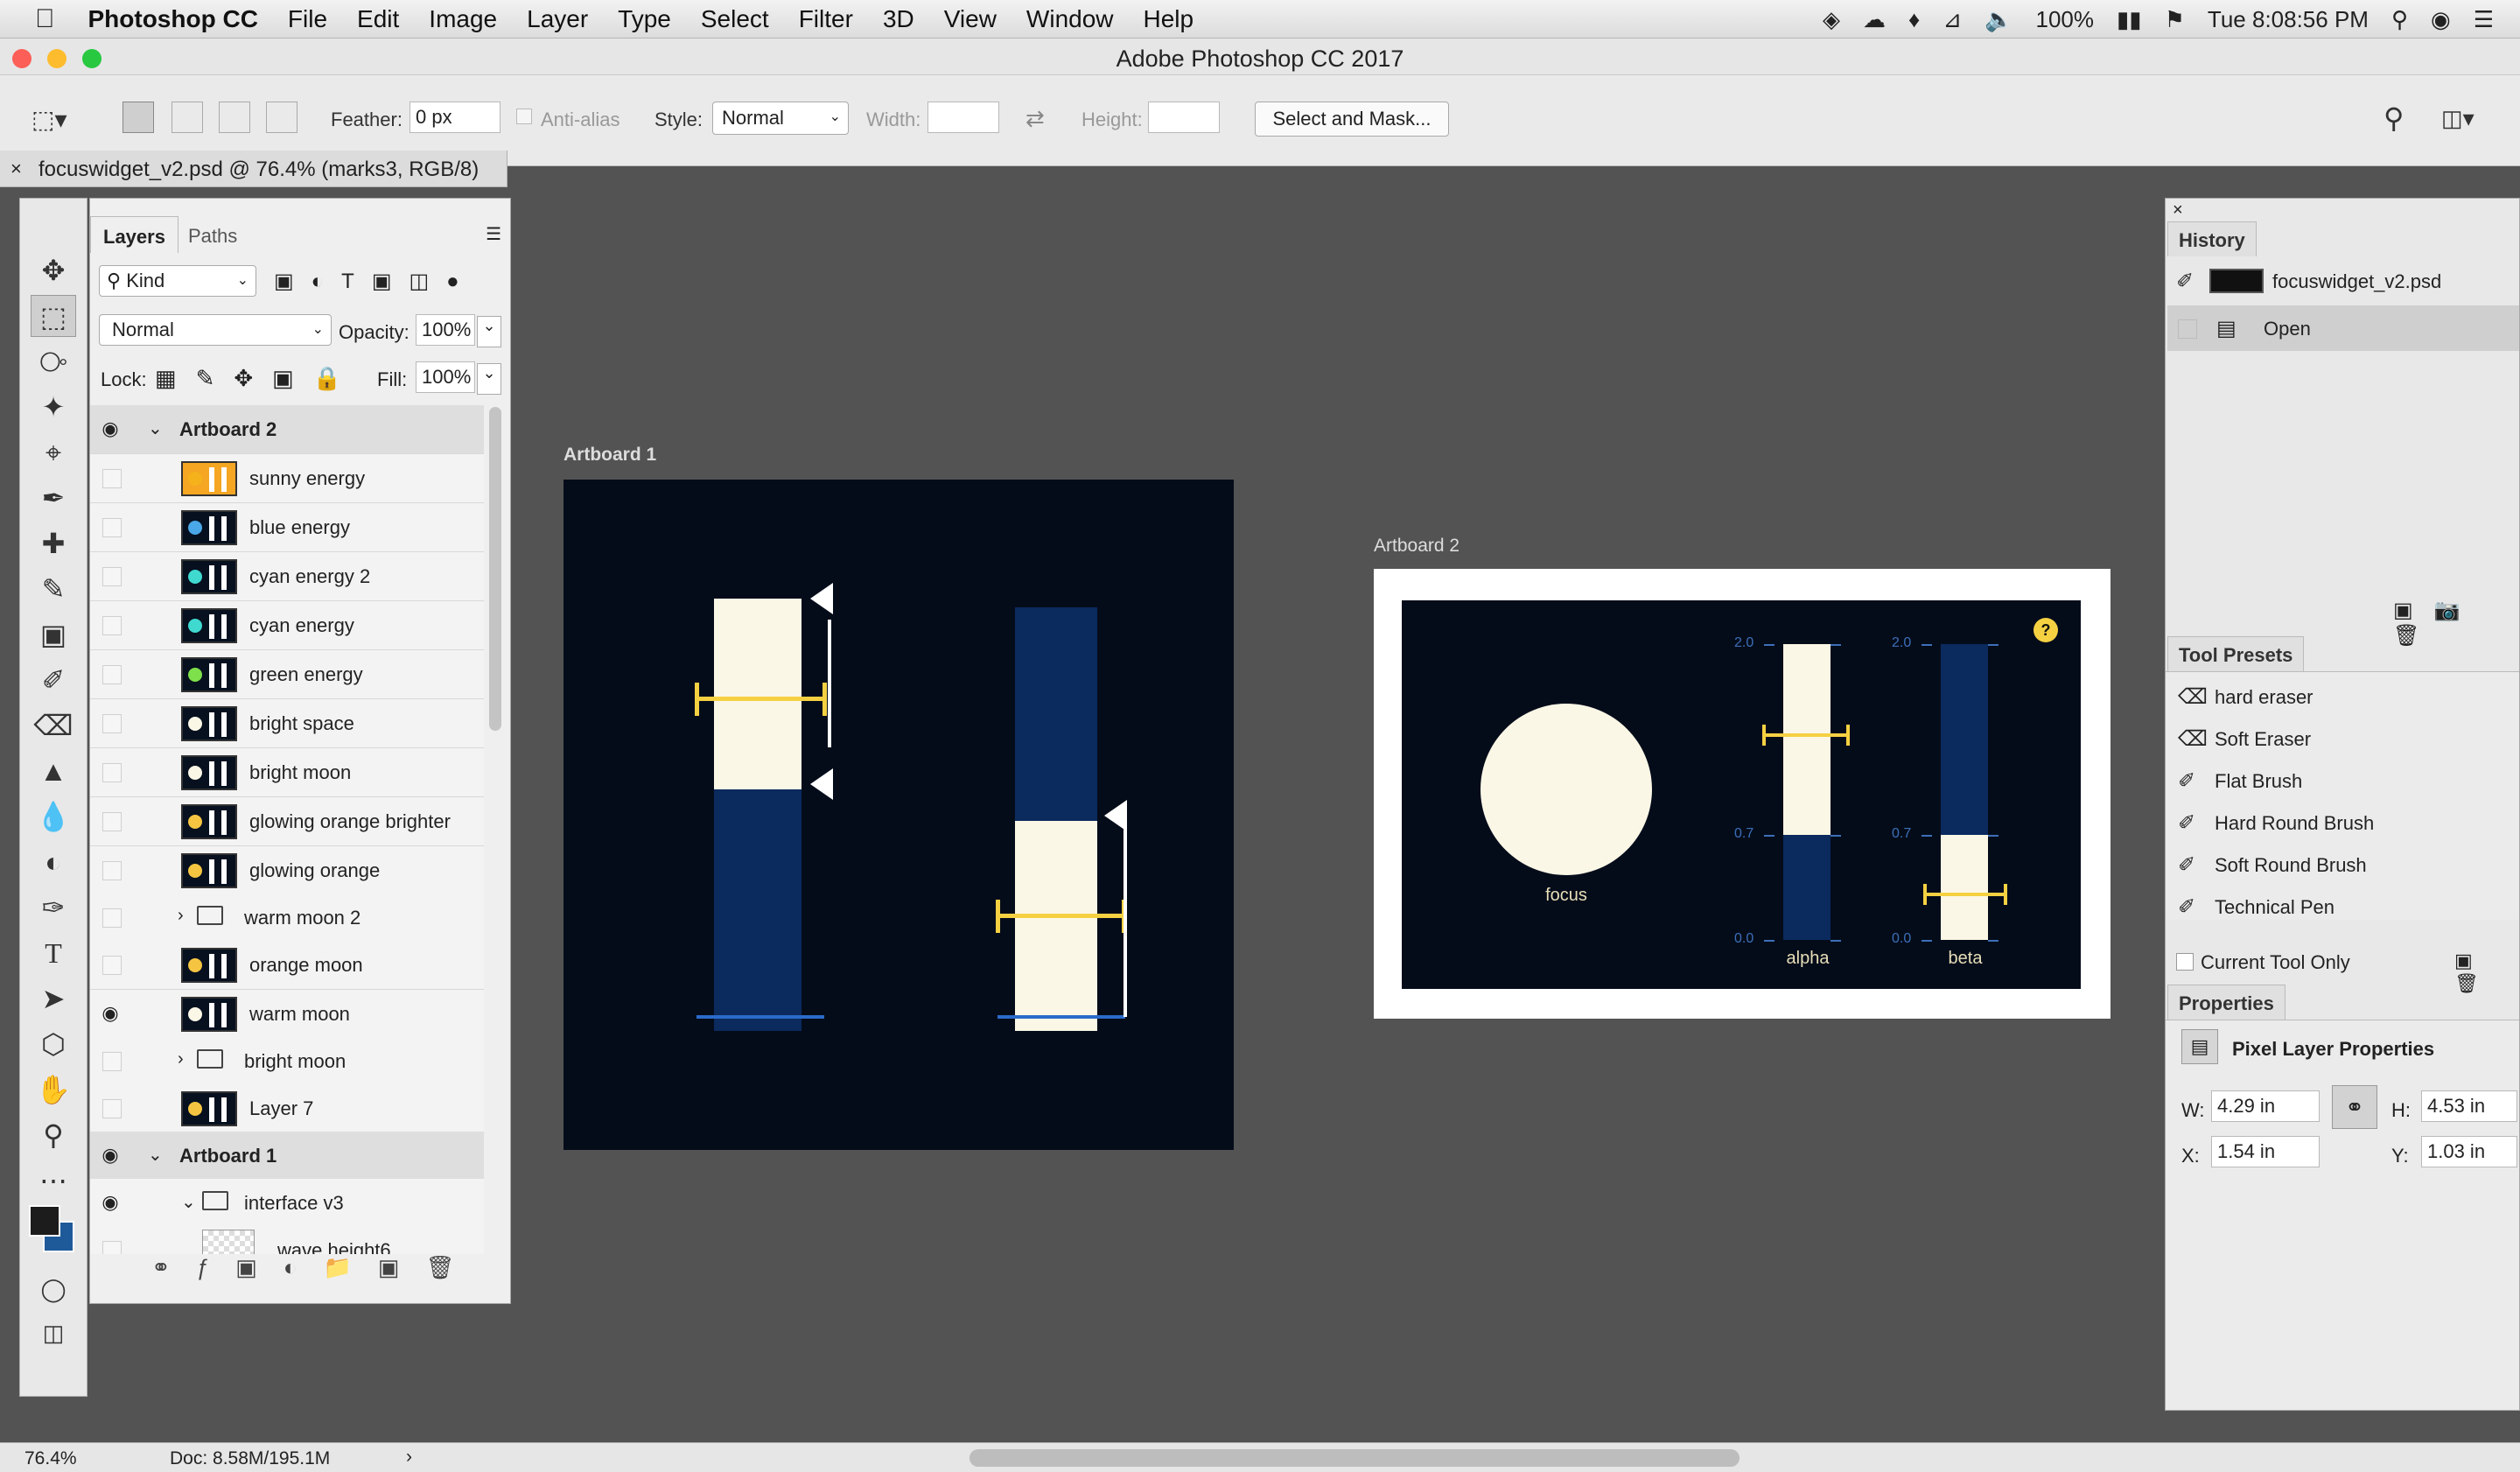 The width and height of the screenshot is (2520, 1472). Describe the element at coordinates (1115, 816) in the screenshot. I see `slider2-pointer` at that location.